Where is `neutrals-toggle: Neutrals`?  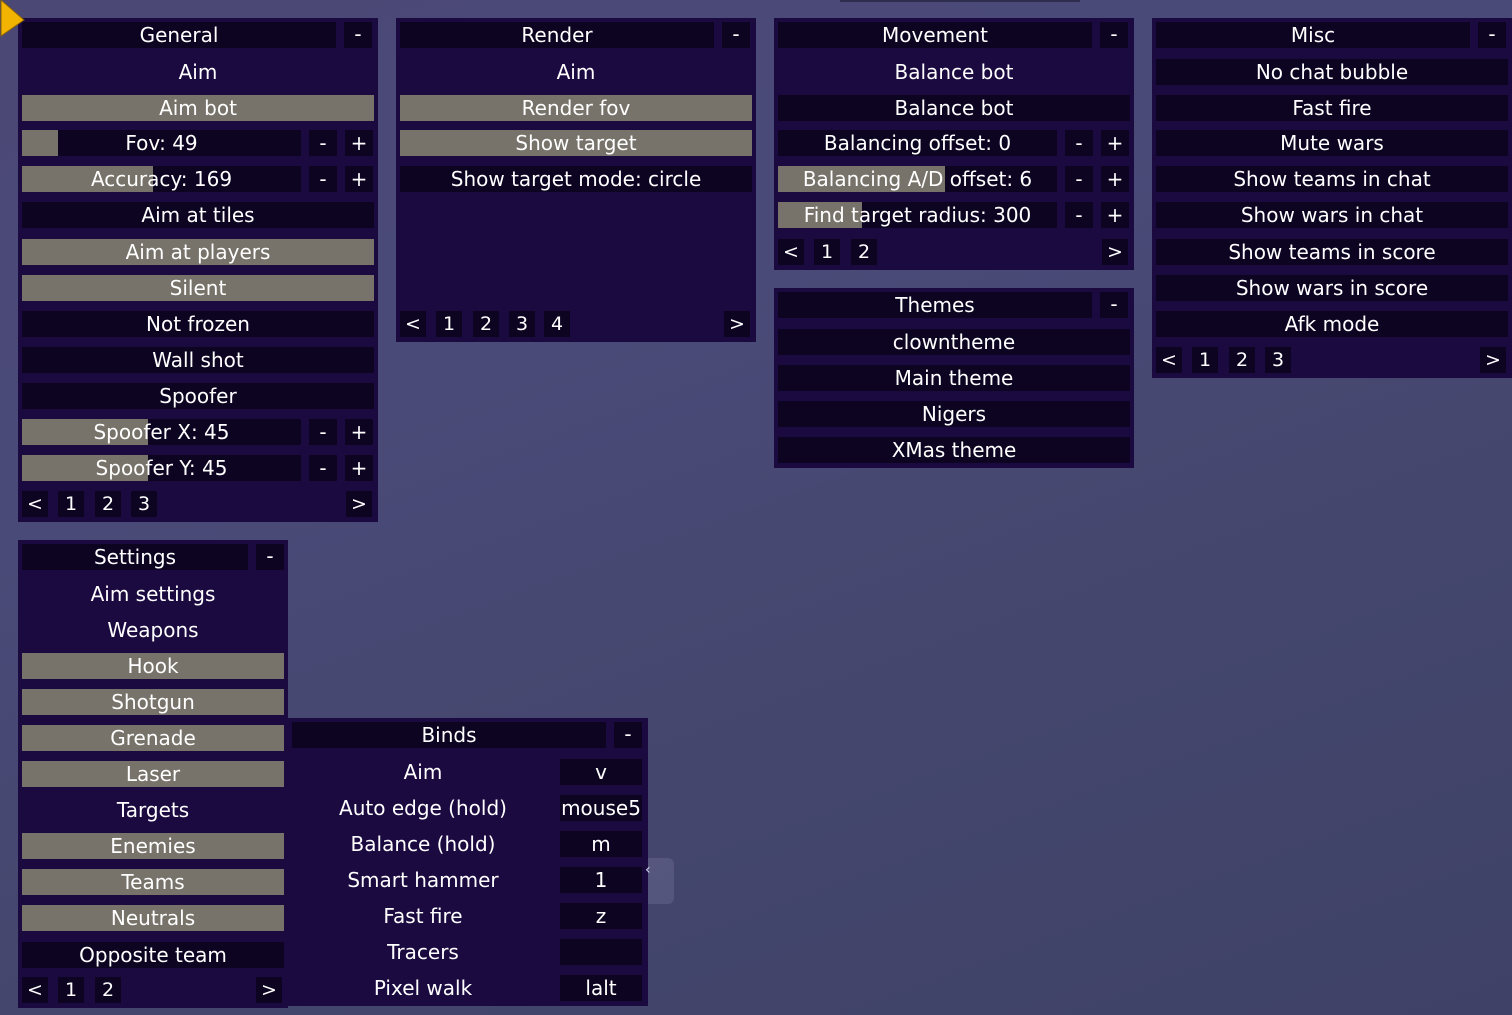 neutrals-toggle: Neutrals is located at coordinates (153, 918).